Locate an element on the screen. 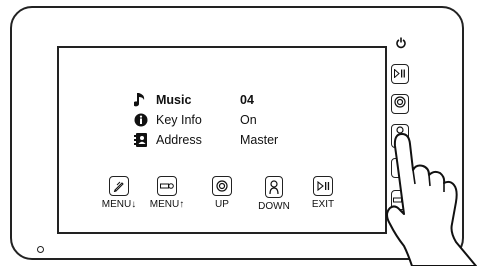 This screenshot has height=266, width=482. side-exit-button is located at coordinates (400, 74).